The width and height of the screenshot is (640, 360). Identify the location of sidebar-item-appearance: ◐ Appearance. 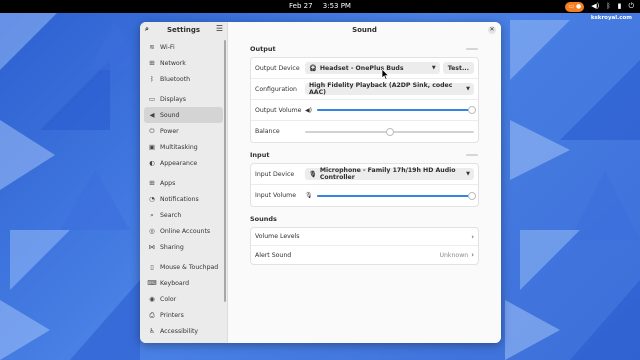
(183, 163).